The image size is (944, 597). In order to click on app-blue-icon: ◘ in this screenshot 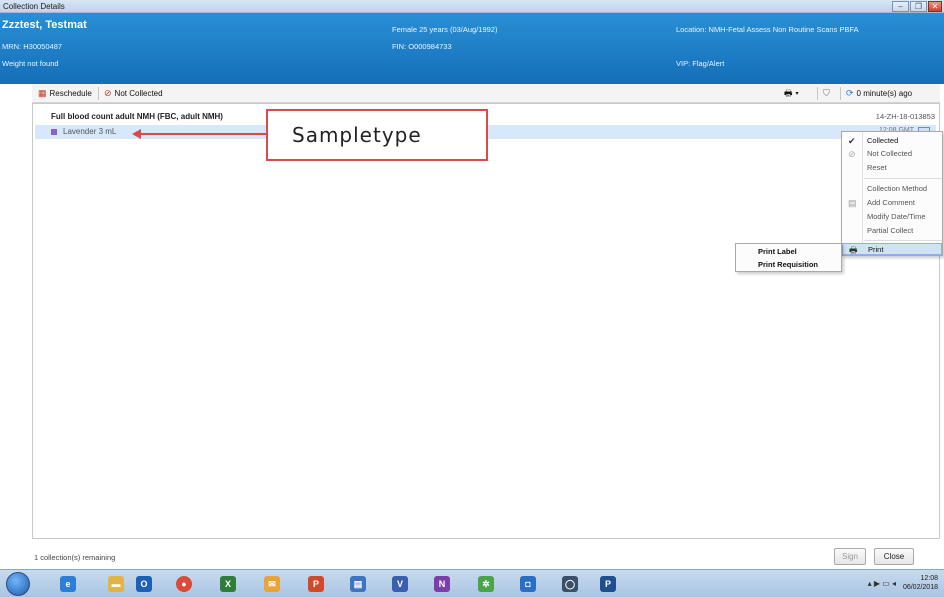, I will do `click(528, 584)`.